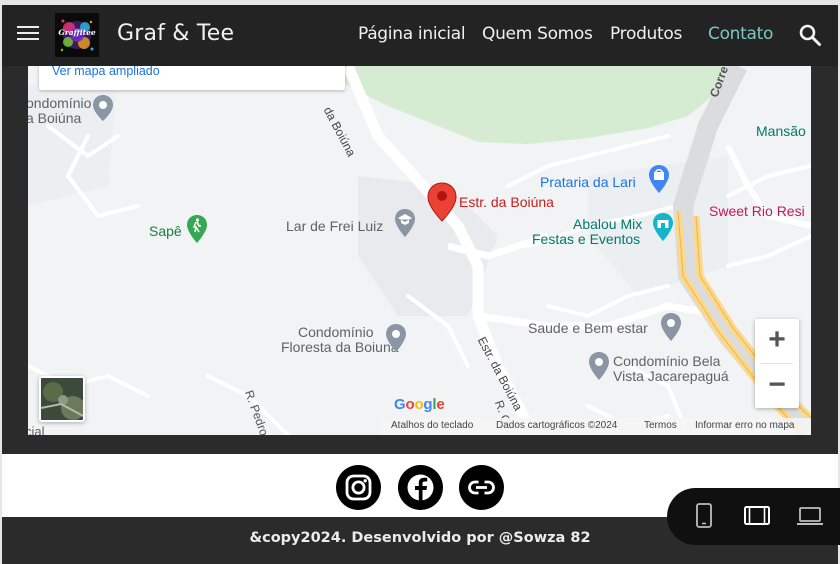 This screenshot has width=840, height=564. Describe the element at coordinates (77, 32) in the screenshot. I see `logo-text: Graffitee` at that location.